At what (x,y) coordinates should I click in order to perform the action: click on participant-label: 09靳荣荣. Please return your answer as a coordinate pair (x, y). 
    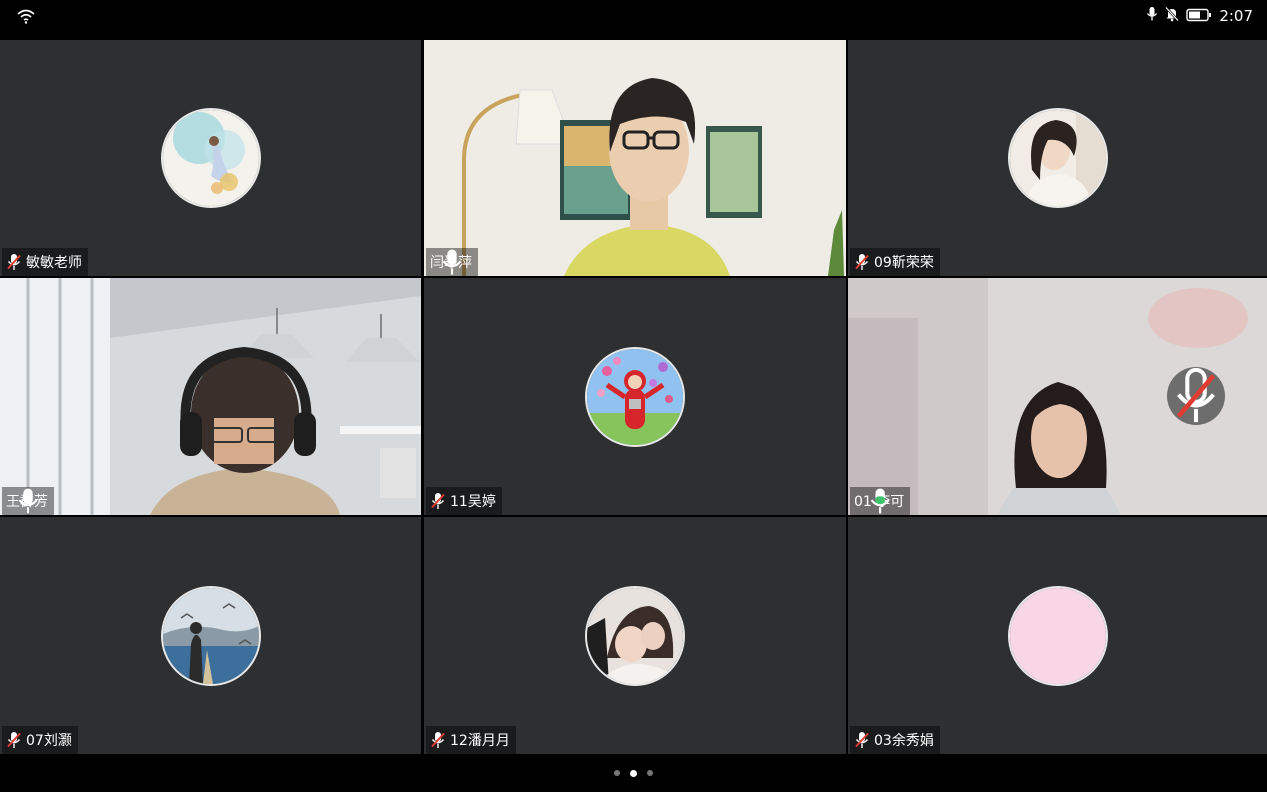
    Looking at the image, I should click on (895, 262).